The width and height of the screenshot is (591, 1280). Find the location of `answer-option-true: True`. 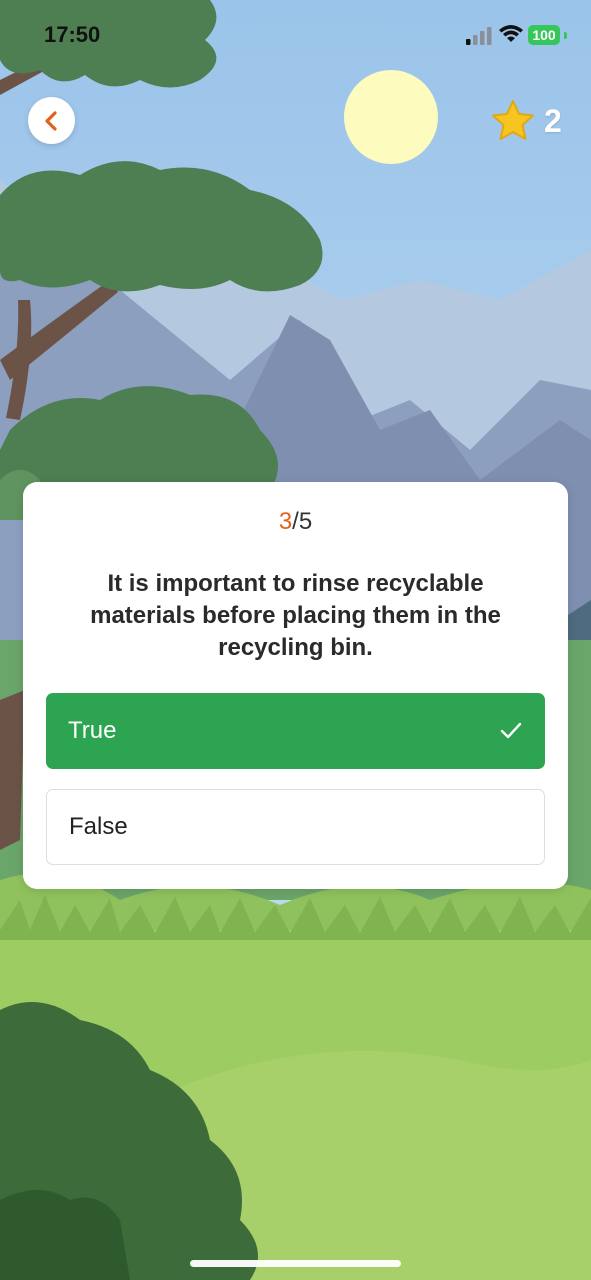

answer-option-true: True is located at coordinates (295, 731).